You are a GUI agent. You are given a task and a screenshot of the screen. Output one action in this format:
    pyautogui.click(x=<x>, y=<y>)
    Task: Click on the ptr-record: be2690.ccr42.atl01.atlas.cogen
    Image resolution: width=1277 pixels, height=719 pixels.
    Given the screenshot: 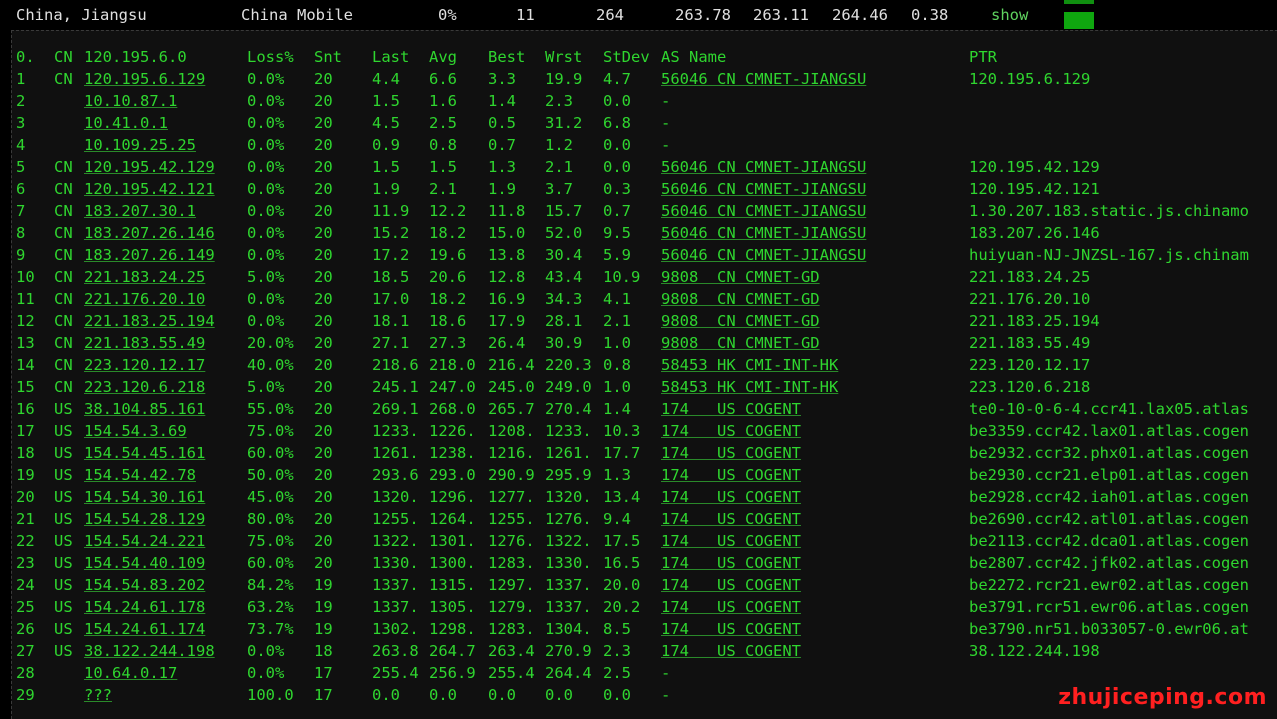 What is the action you would take?
    pyautogui.click(x=1109, y=519)
    